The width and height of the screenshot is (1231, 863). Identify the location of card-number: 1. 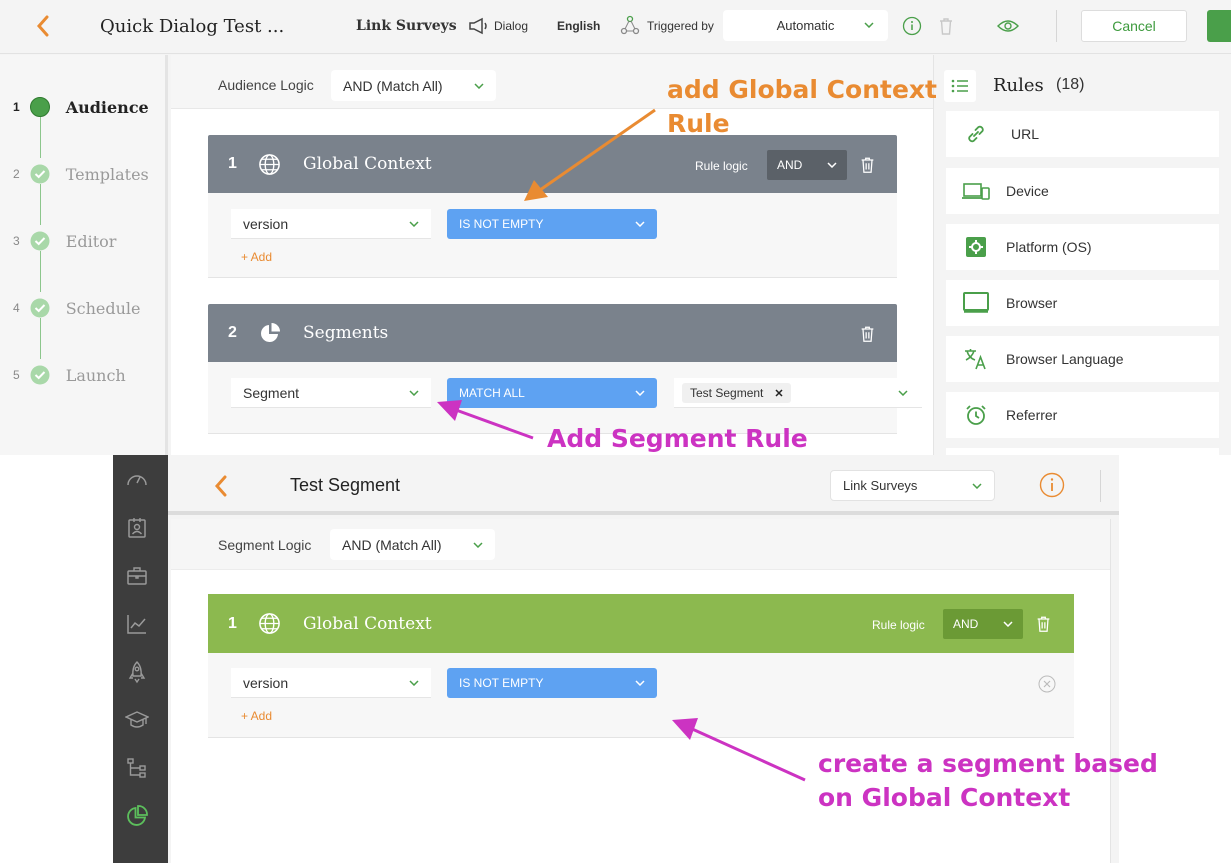
(232, 163).